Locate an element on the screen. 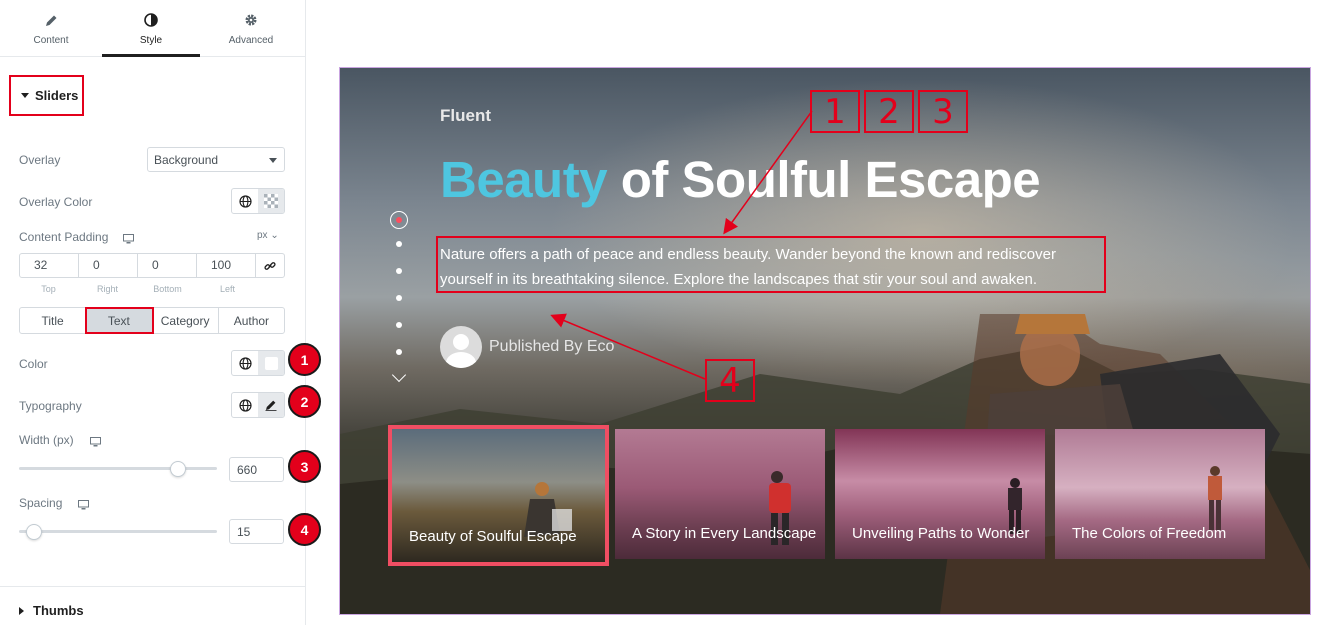 This screenshot has width=1318, height=625. typography-label: Typography is located at coordinates (50, 406).